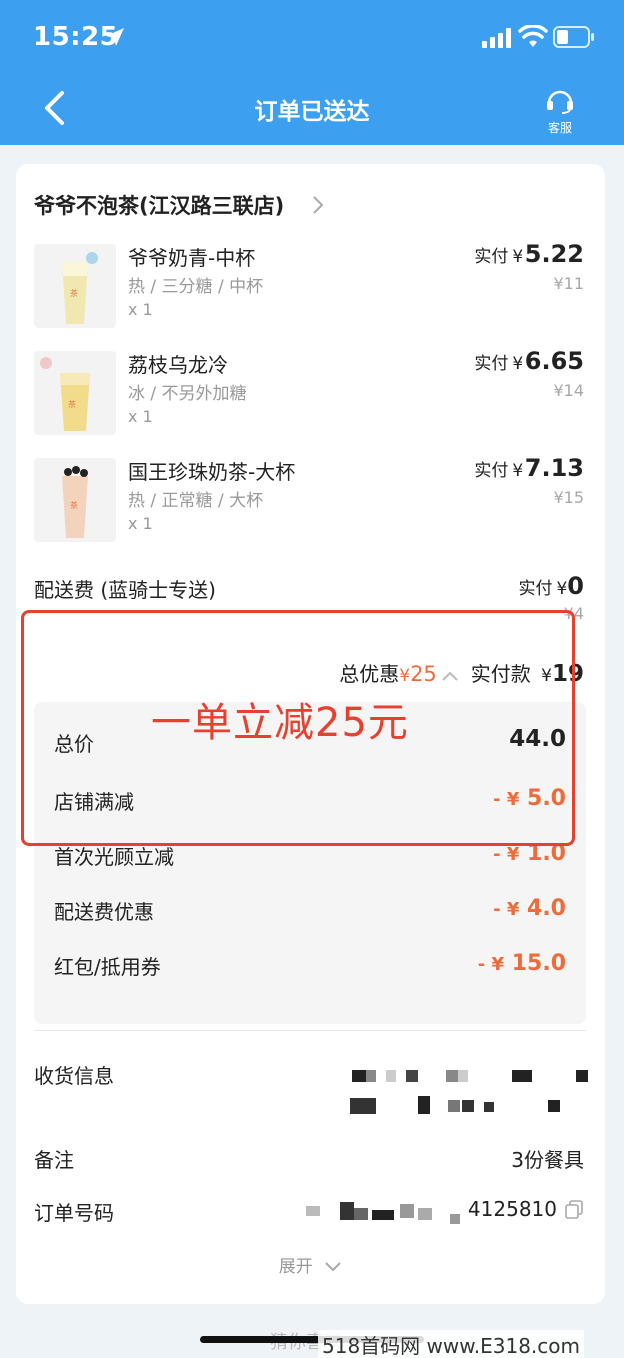 This screenshot has width=624, height=1358. What do you see at coordinates (568, 390) in the screenshot?
I see `item-original-price: ¥14` at bounding box center [568, 390].